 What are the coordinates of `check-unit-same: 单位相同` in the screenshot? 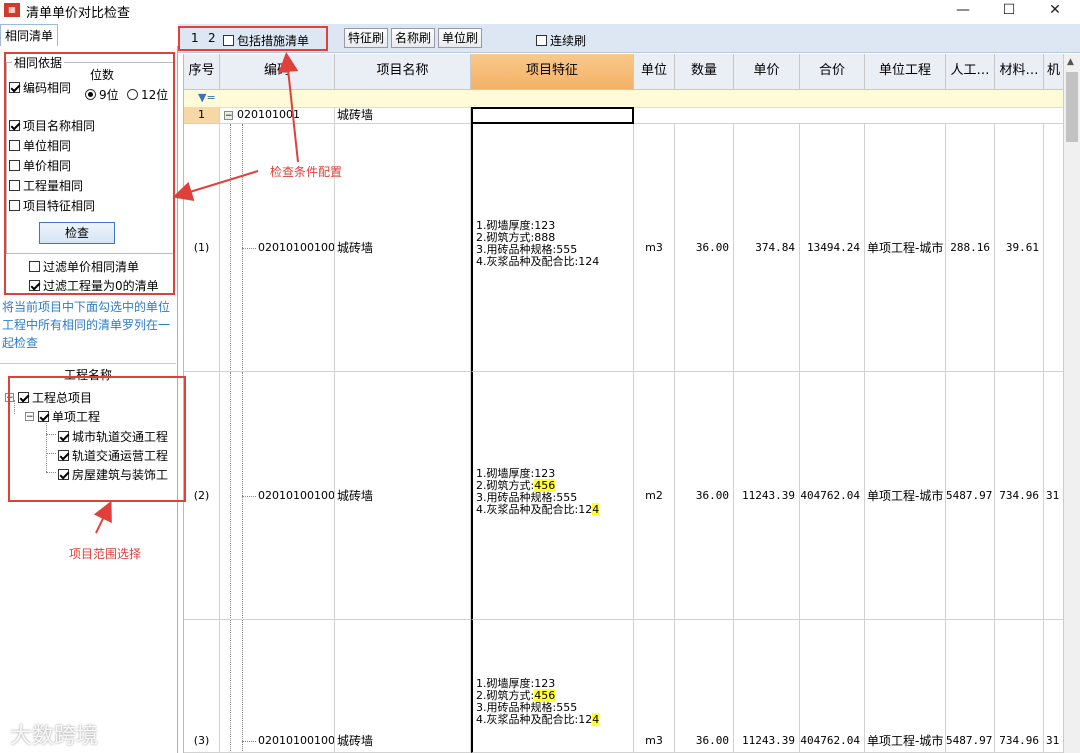 It's located at (40, 145).